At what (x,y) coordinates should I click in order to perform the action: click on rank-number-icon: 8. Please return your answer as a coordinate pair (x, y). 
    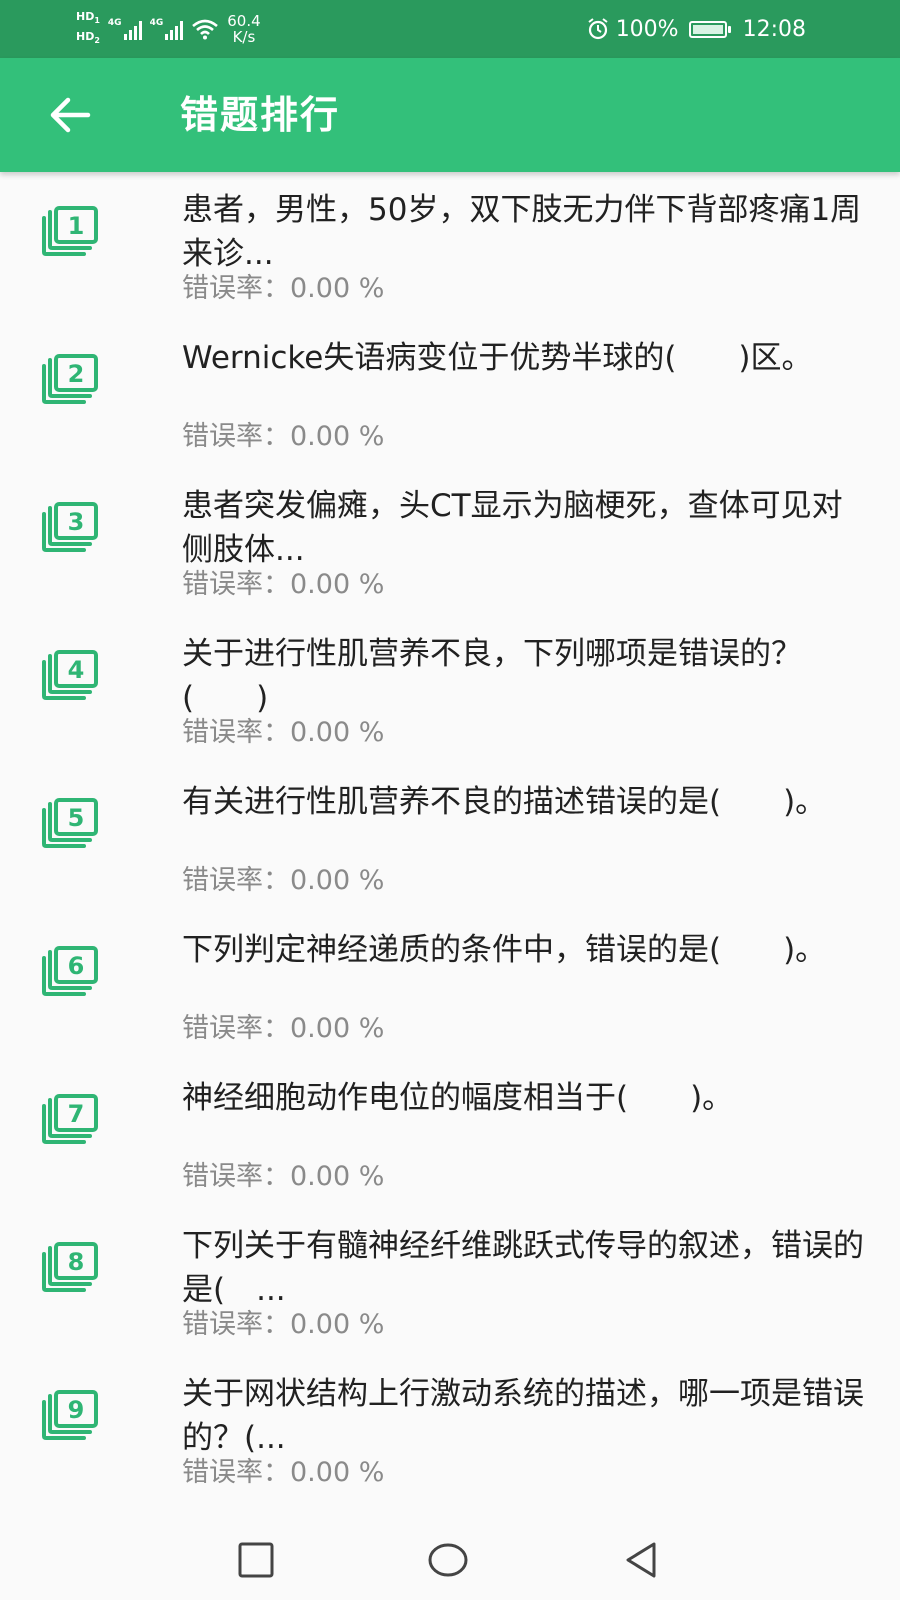
    Looking at the image, I should click on (70, 1268).